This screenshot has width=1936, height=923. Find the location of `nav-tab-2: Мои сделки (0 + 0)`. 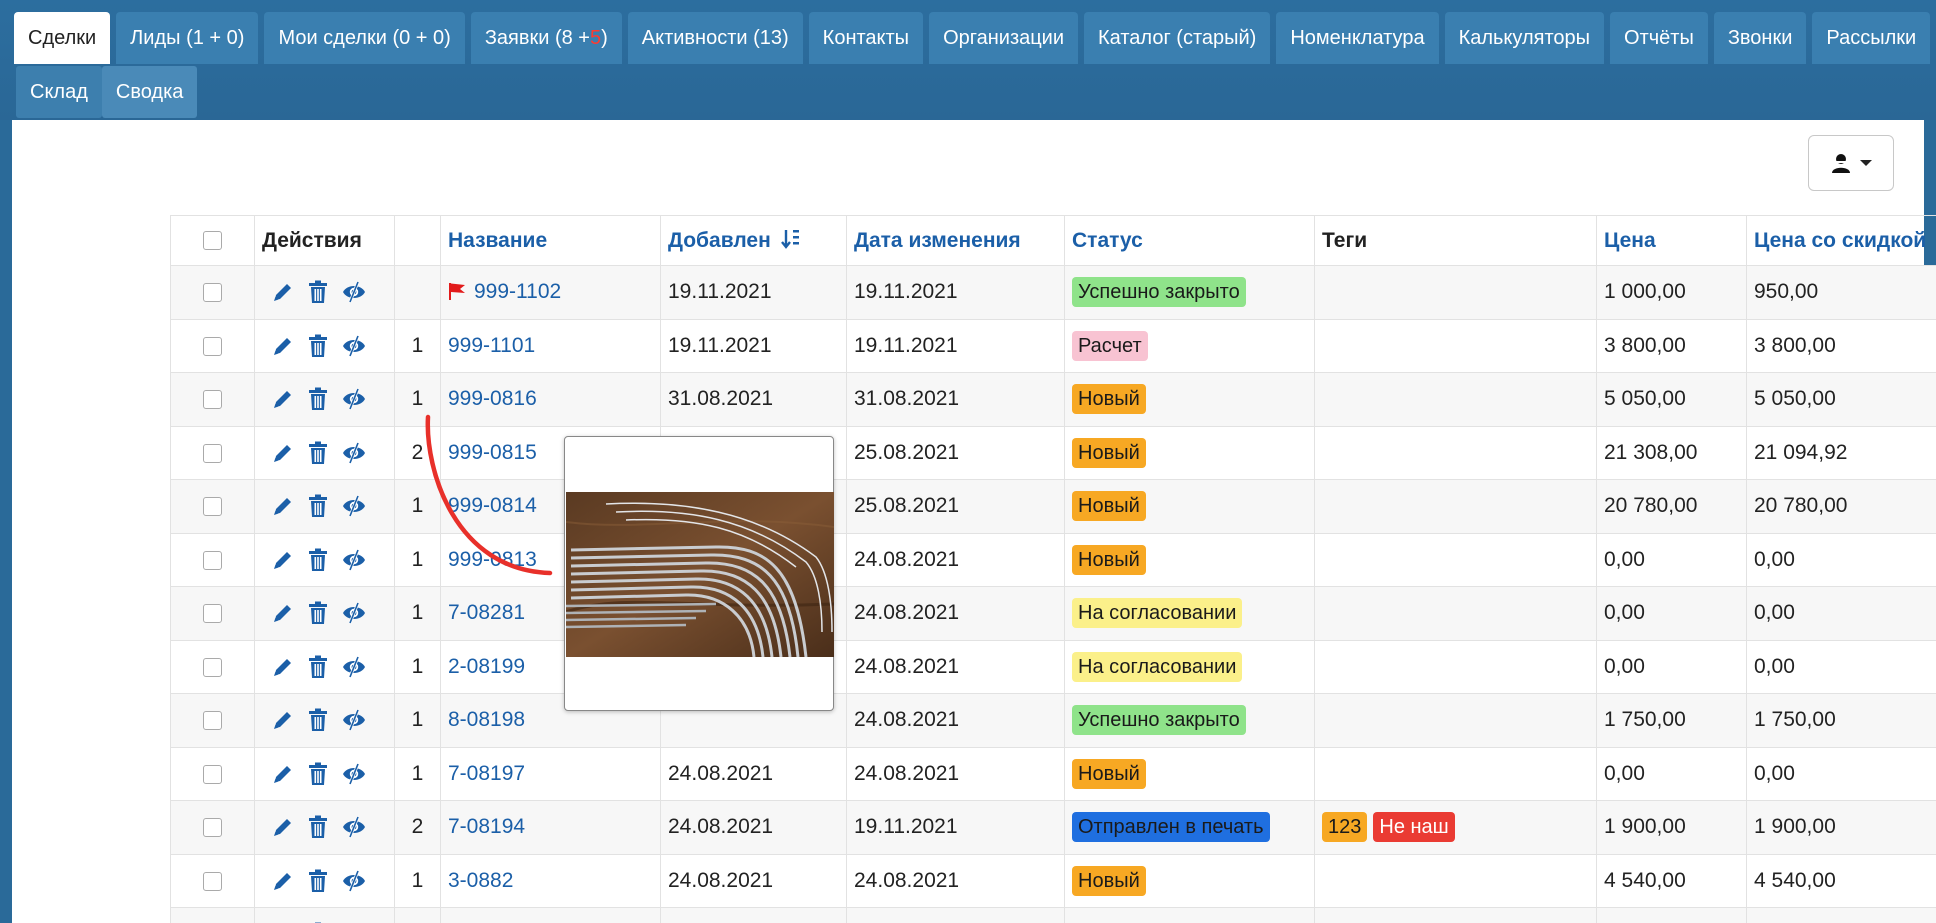

nav-tab-2: Мои сделки (0 + 0) is located at coordinates (364, 38).